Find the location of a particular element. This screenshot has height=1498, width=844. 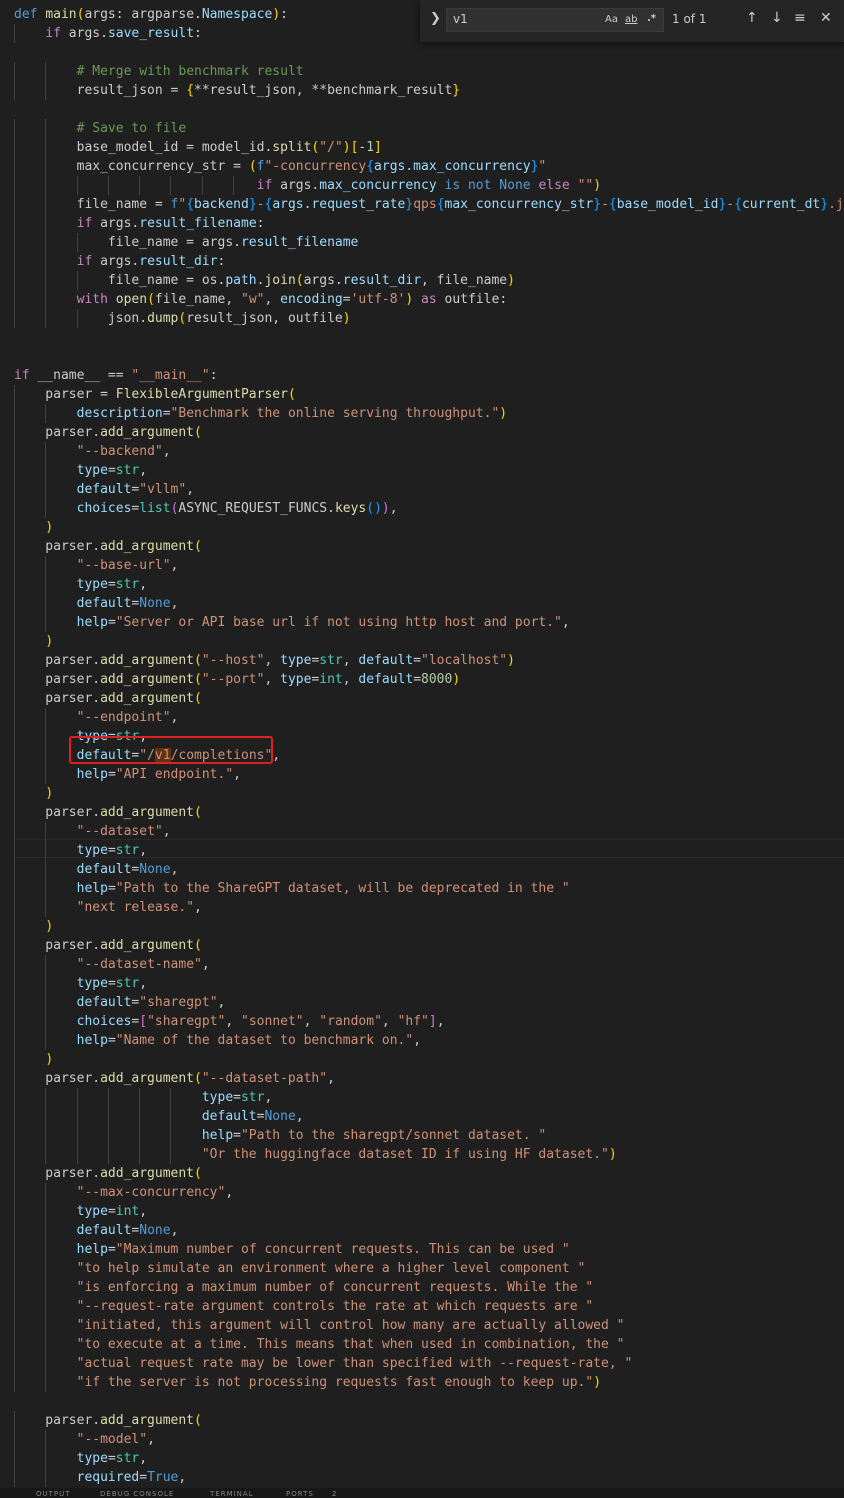

code-line: file_name = args.result_filename is located at coordinates (186, 242).